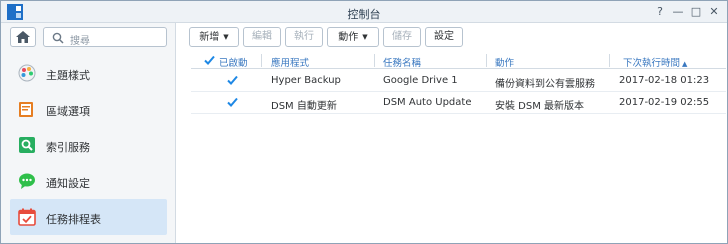 The width and height of the screenshot is (728, 244). Describe the element at coordinates (458, 60) in the screenshot. I see `grid-header: 已啟動 應用程式 任務名稱 動作 下次執行時間 ▲` at that location.